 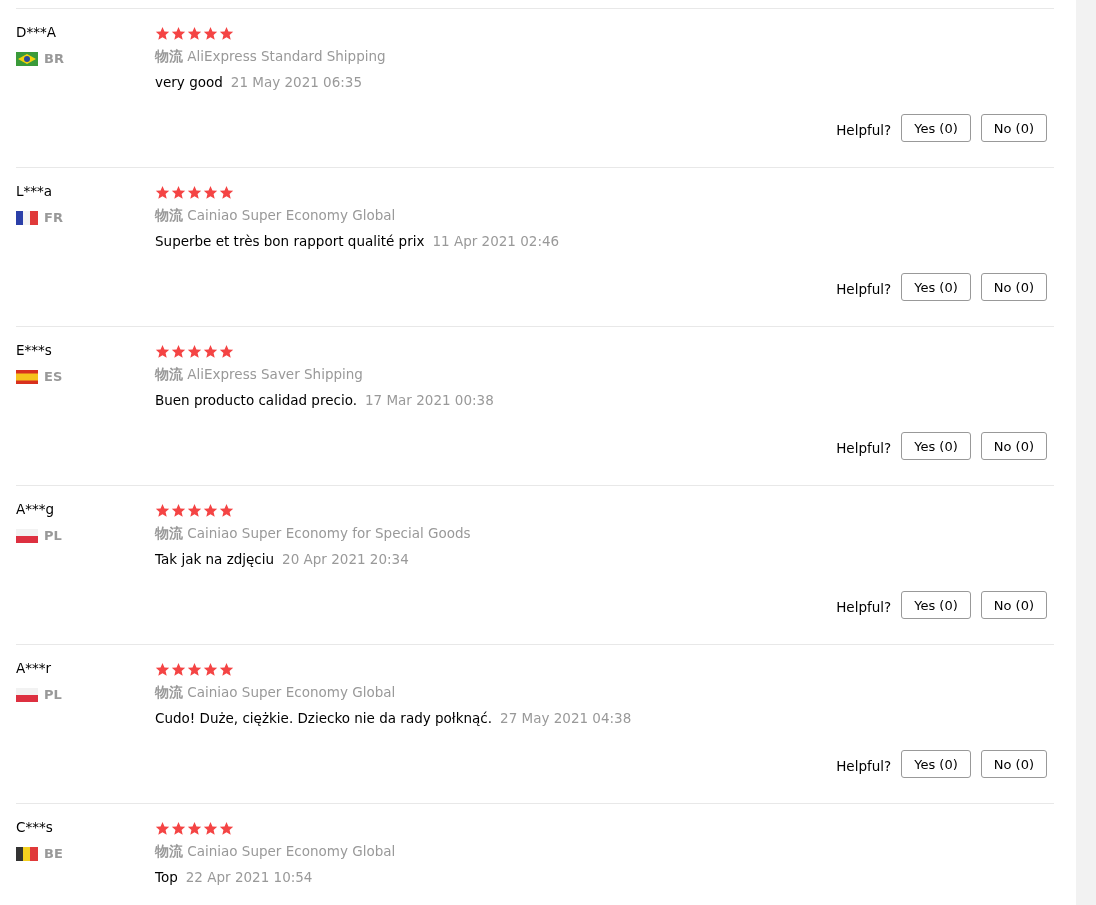 I want to click on review-date: 27 May 2021 04:38, so click(x=566, y=718).